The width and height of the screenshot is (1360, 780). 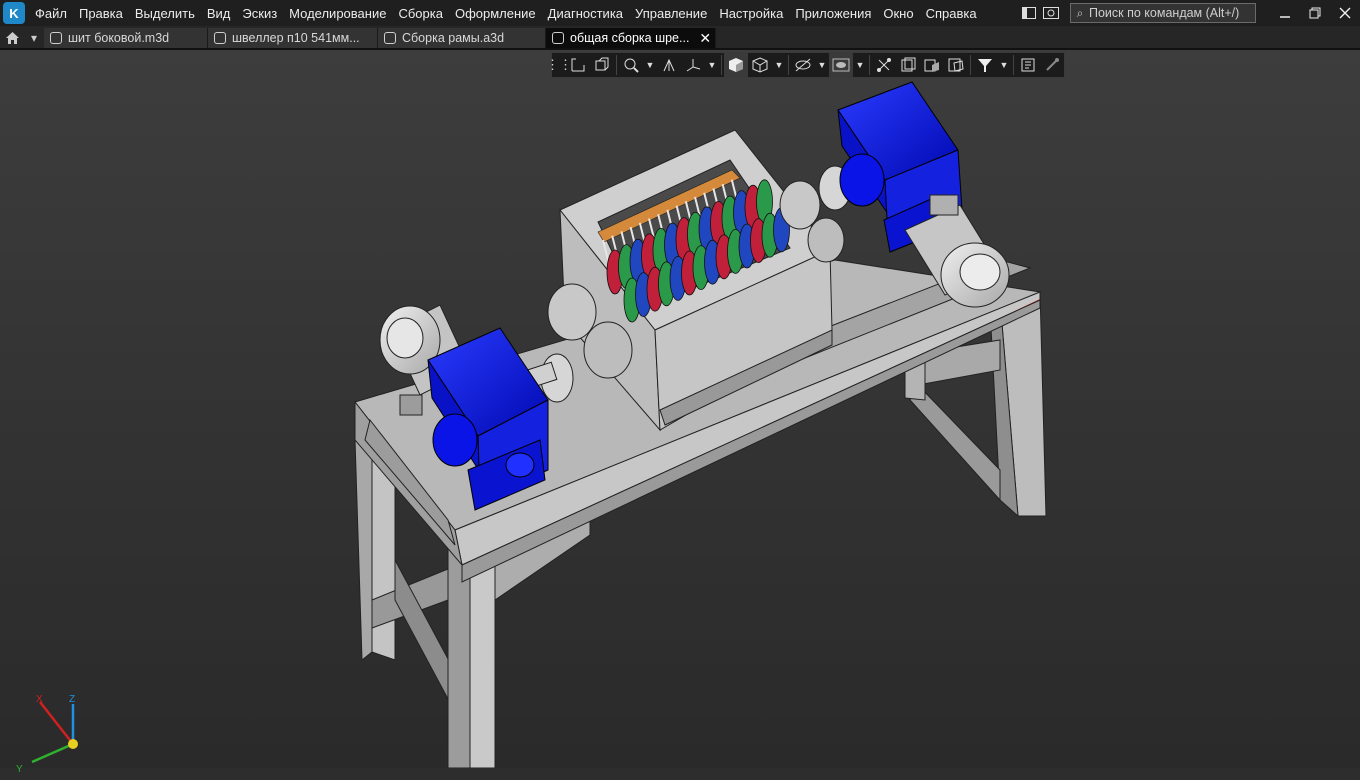 What do you see at coordinates (559, 65) in the screenshot?
I see `grip-icon: ⋮⋮` at bounding box center [559, 65].